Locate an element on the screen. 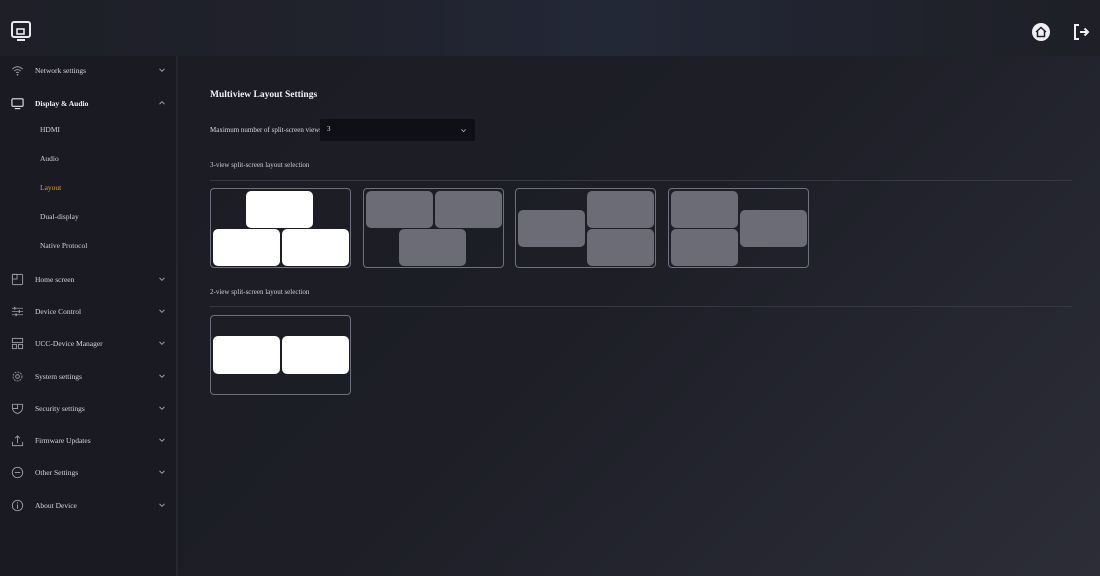 The image size is (1100, 576). sidebar-item-label: Device Control is located at coordinates (58, 311).